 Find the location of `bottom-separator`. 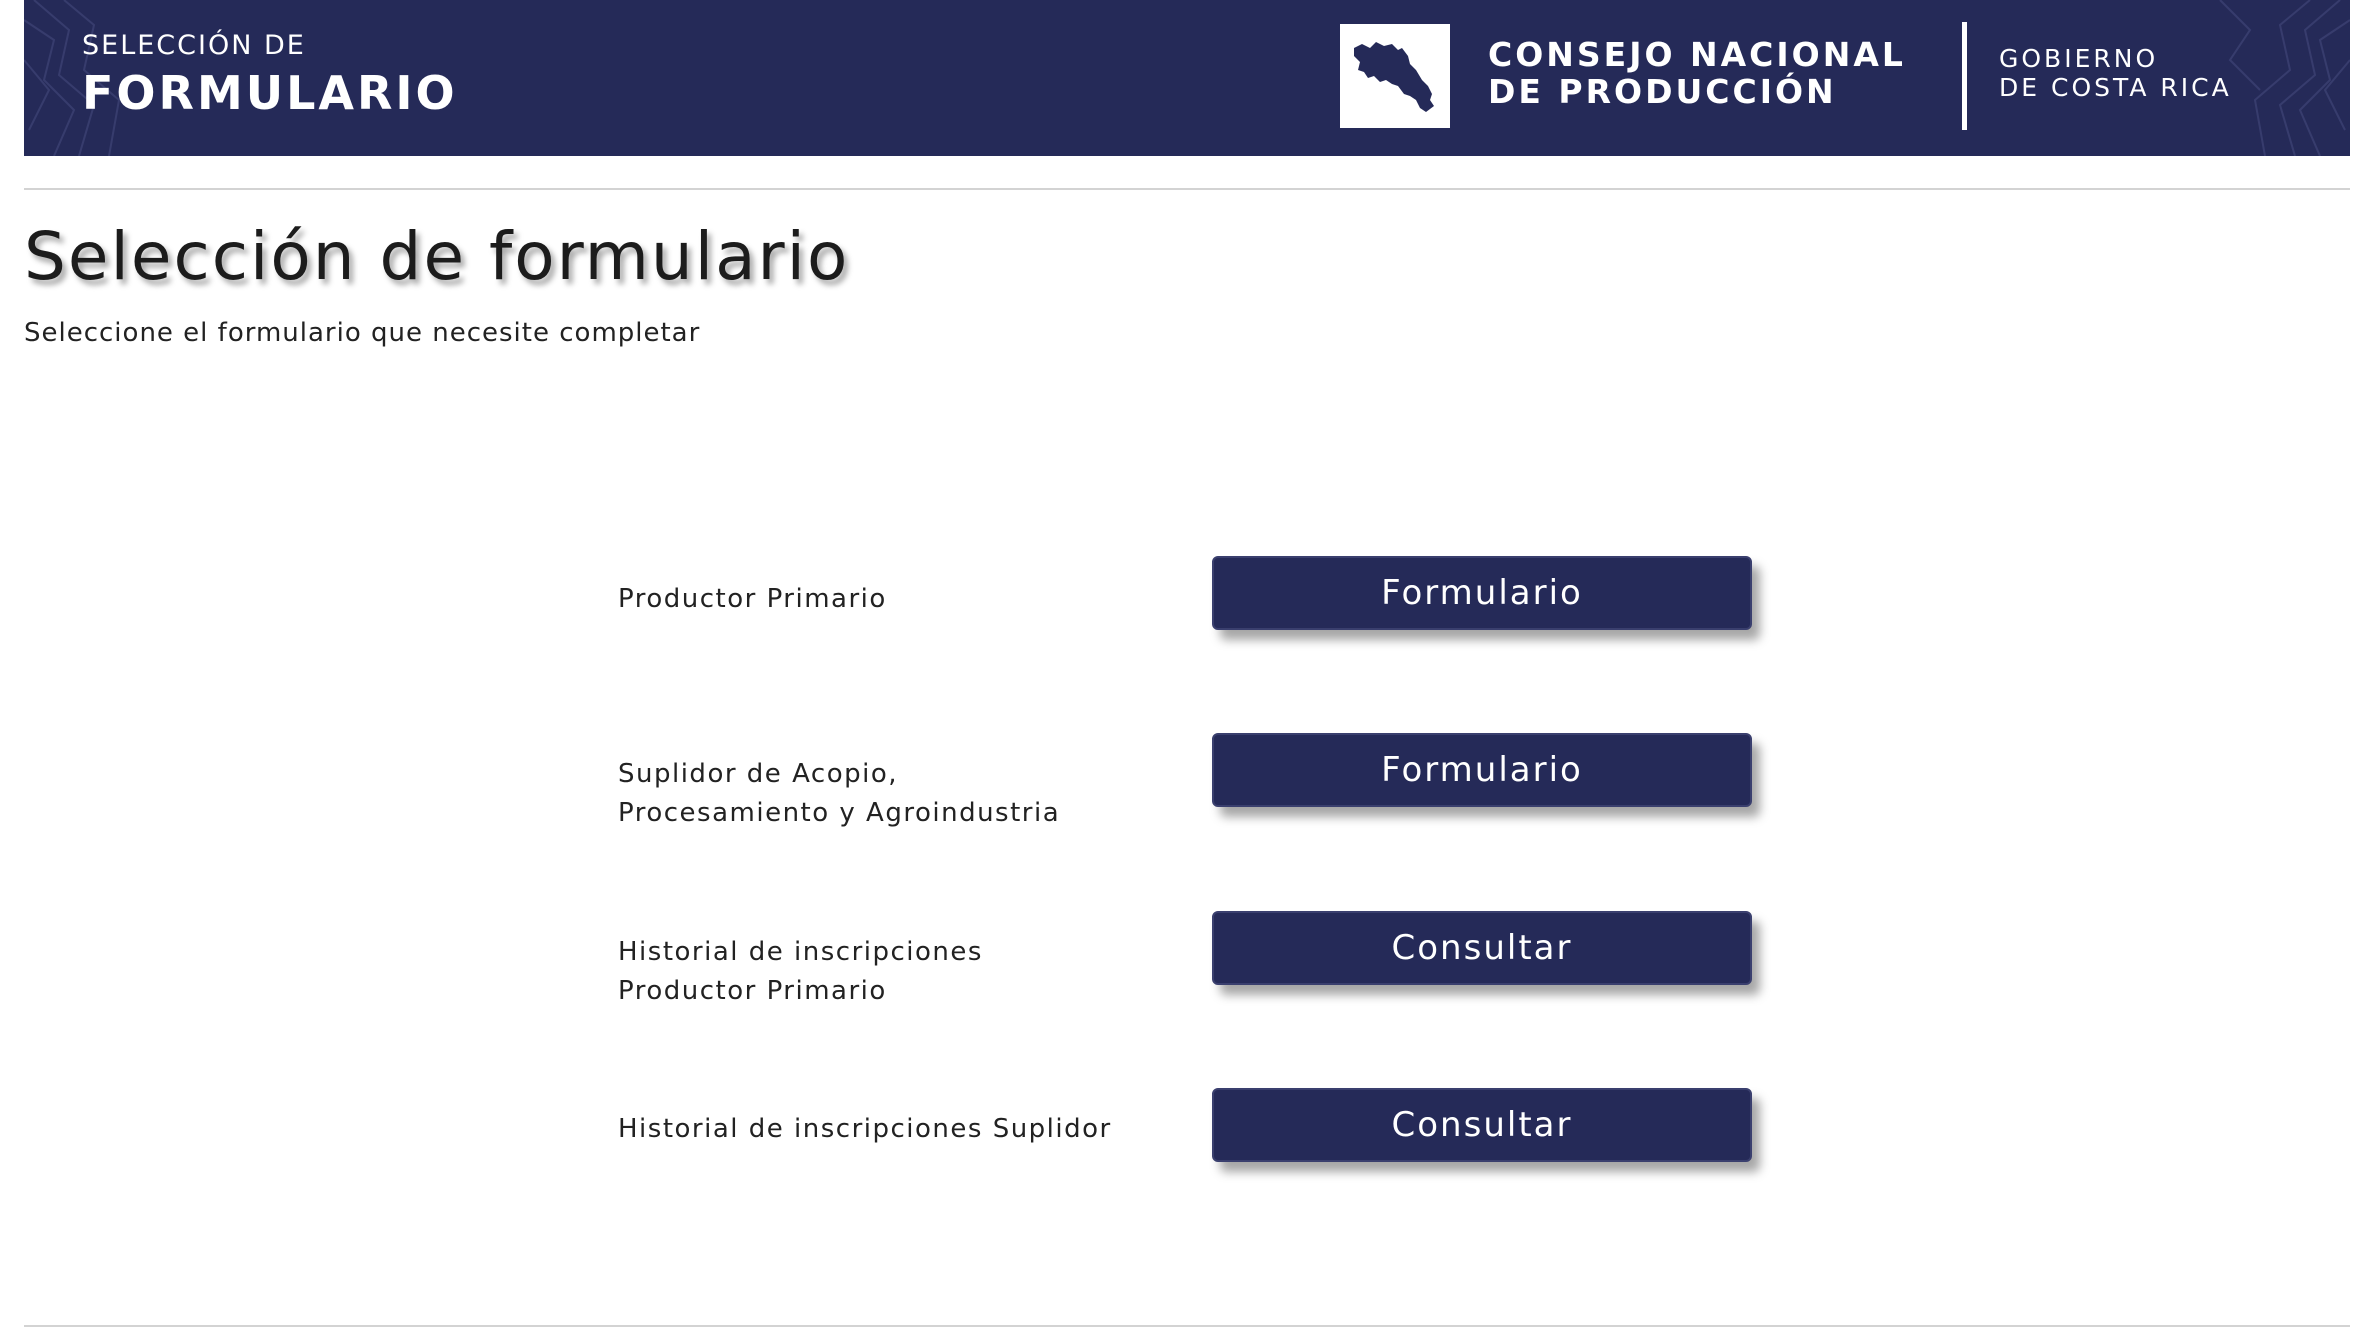

bottom-separator is located at coordinates (1187, 1326).